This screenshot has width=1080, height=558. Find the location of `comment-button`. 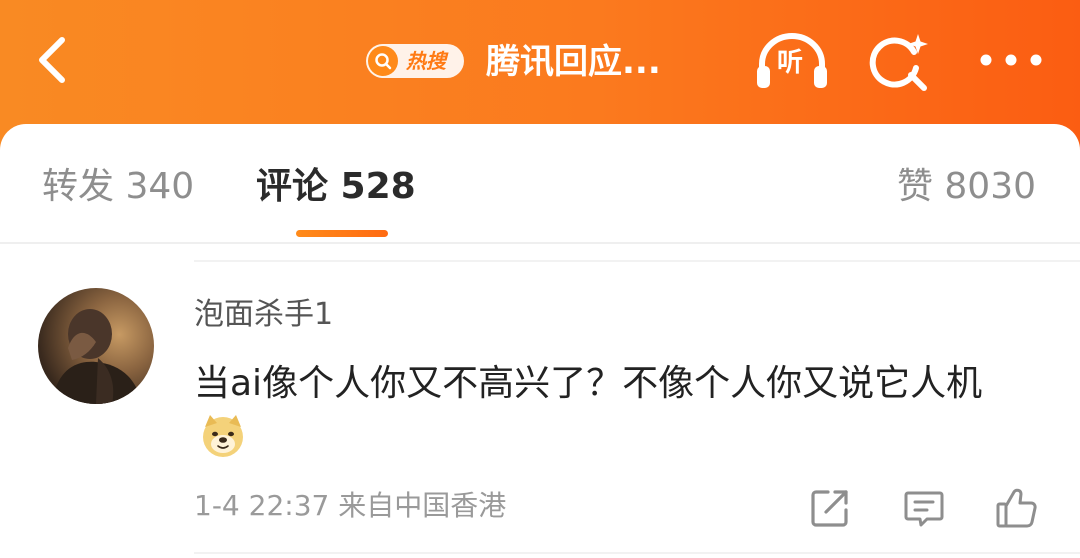

comment-button is located at coordinates (924, 508).